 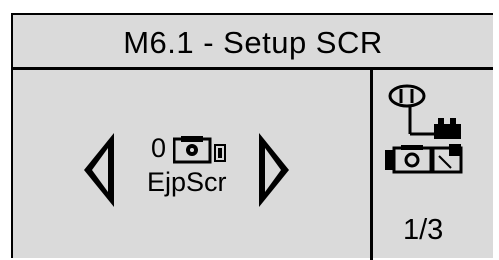 I want to click on arrow-right-icon, so click(x=274, y=170).